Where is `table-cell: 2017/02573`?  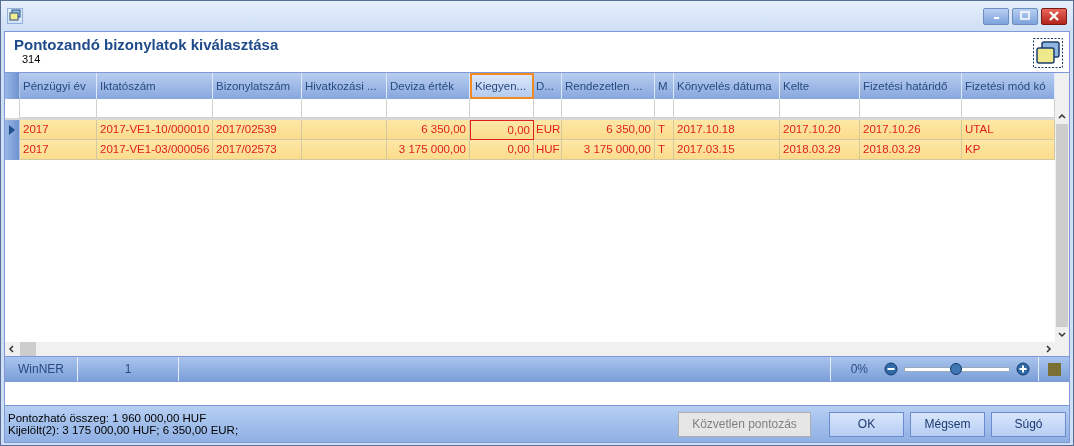
table-cell: 2017/02573 is located at coordinates (257, 150).